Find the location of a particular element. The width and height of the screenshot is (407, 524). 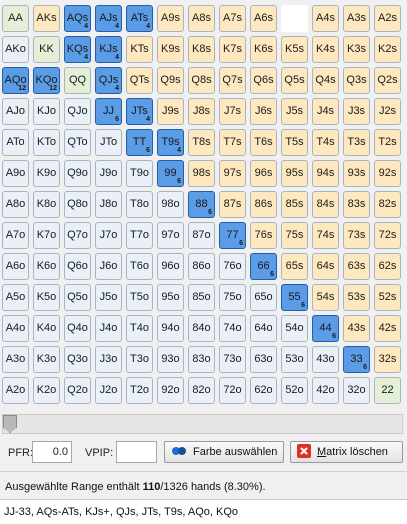

hand-cell-QTs: QTs is located at coordinates (139, 80).